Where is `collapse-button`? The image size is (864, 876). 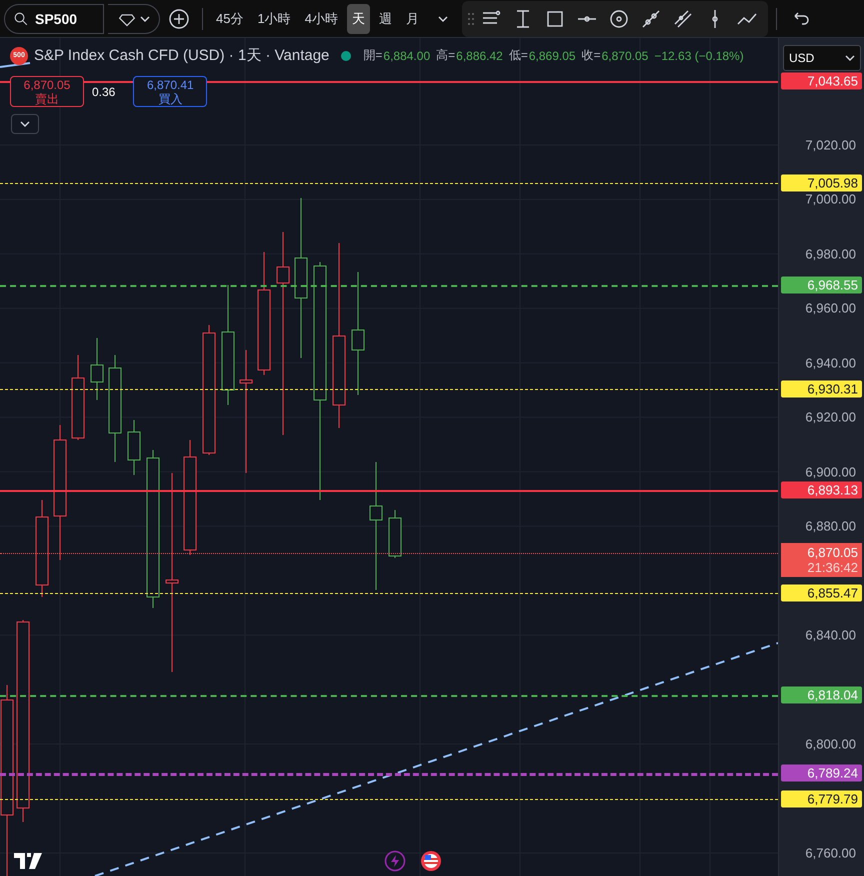 collapse-button is located at coordinates (25, 124).